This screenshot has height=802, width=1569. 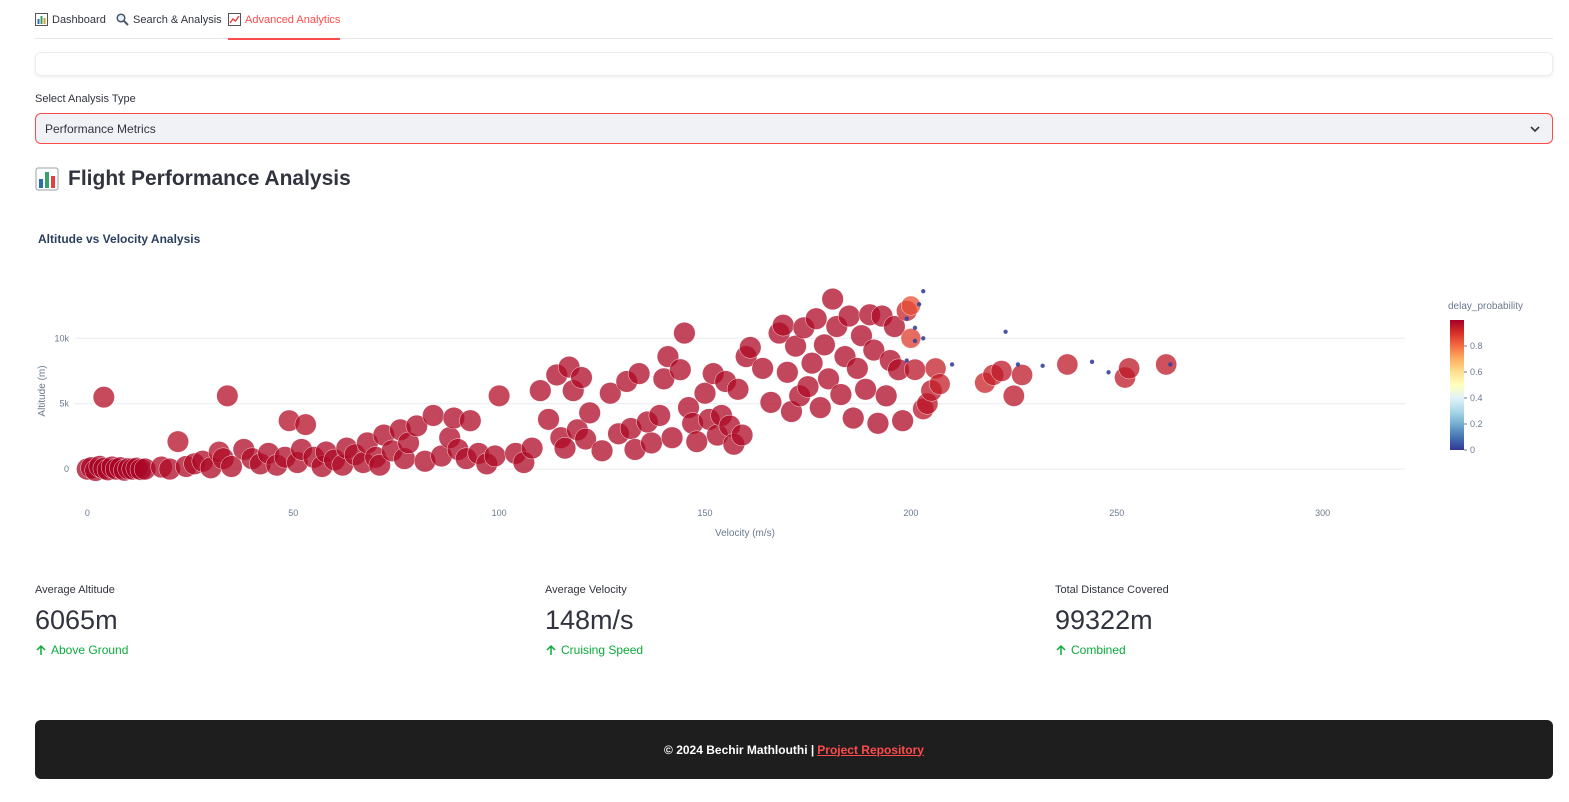 I want to click on colorbar-tick-label: 0.2, so click(x=1476, y=424).